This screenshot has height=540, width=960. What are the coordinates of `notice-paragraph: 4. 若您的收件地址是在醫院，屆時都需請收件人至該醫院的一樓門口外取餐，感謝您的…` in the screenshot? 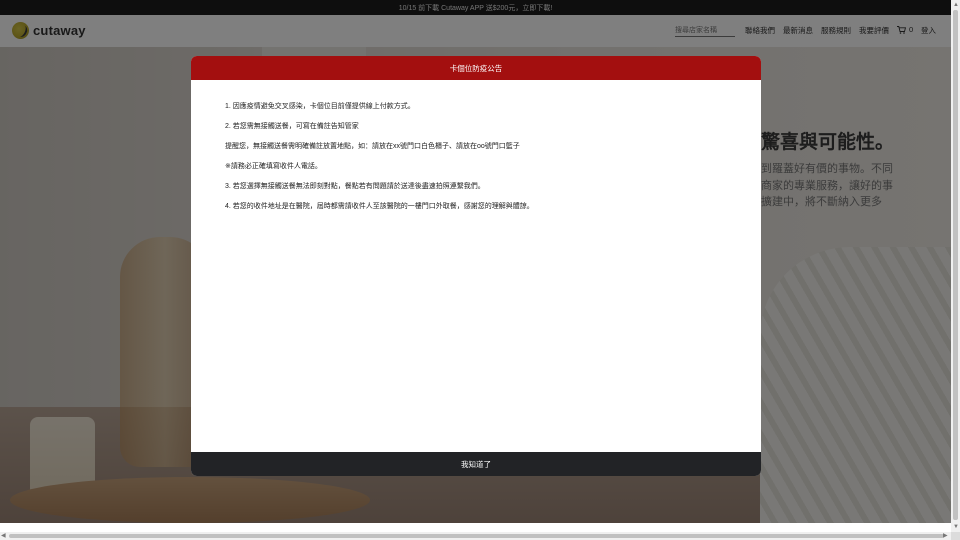 It's located at (379, 206).